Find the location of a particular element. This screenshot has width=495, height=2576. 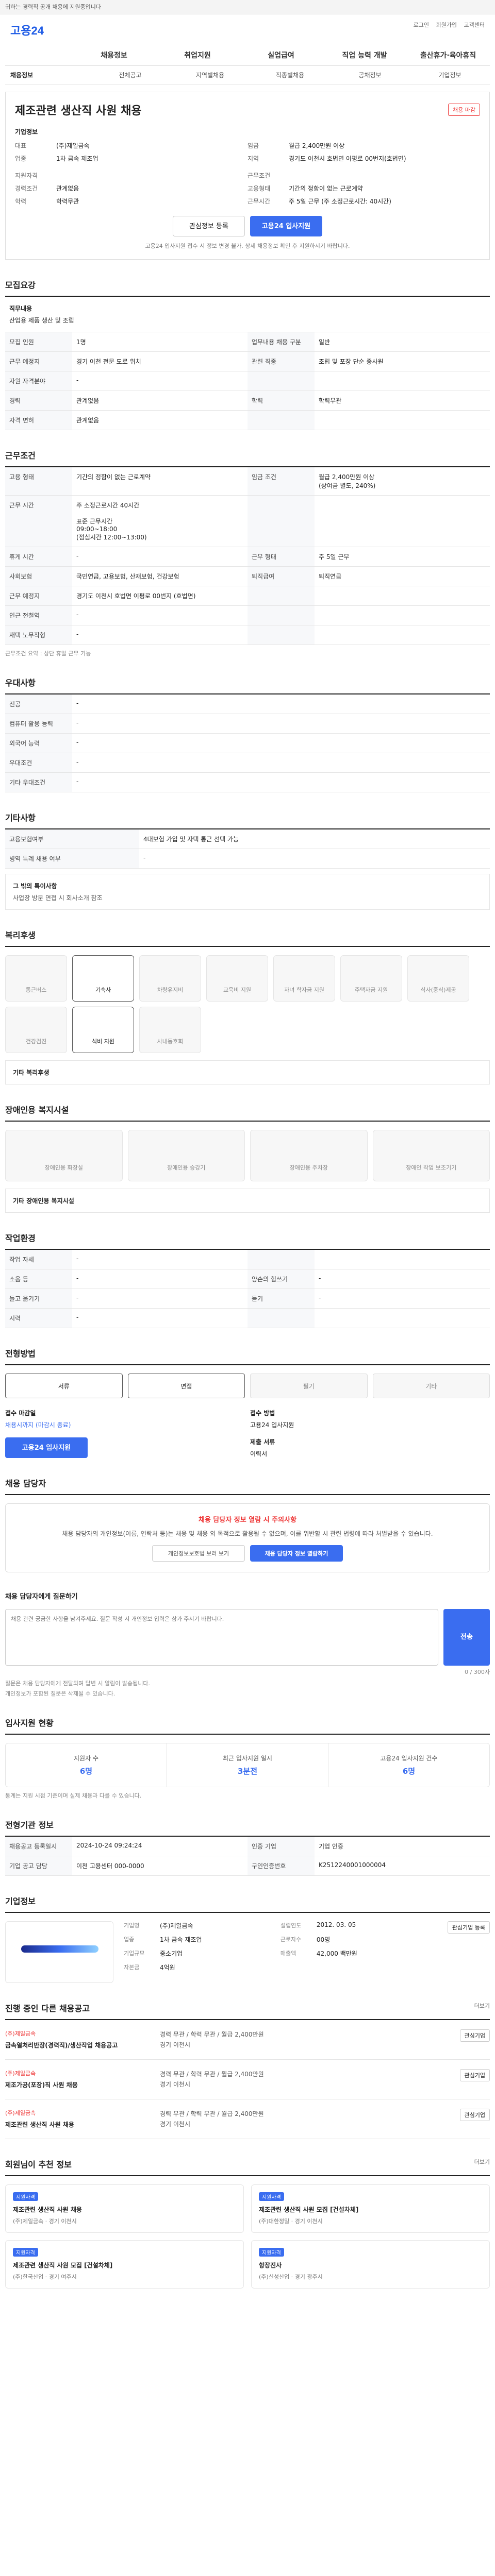

nav-item-jobs: 채용정보 is located at coordinates (114, 55).